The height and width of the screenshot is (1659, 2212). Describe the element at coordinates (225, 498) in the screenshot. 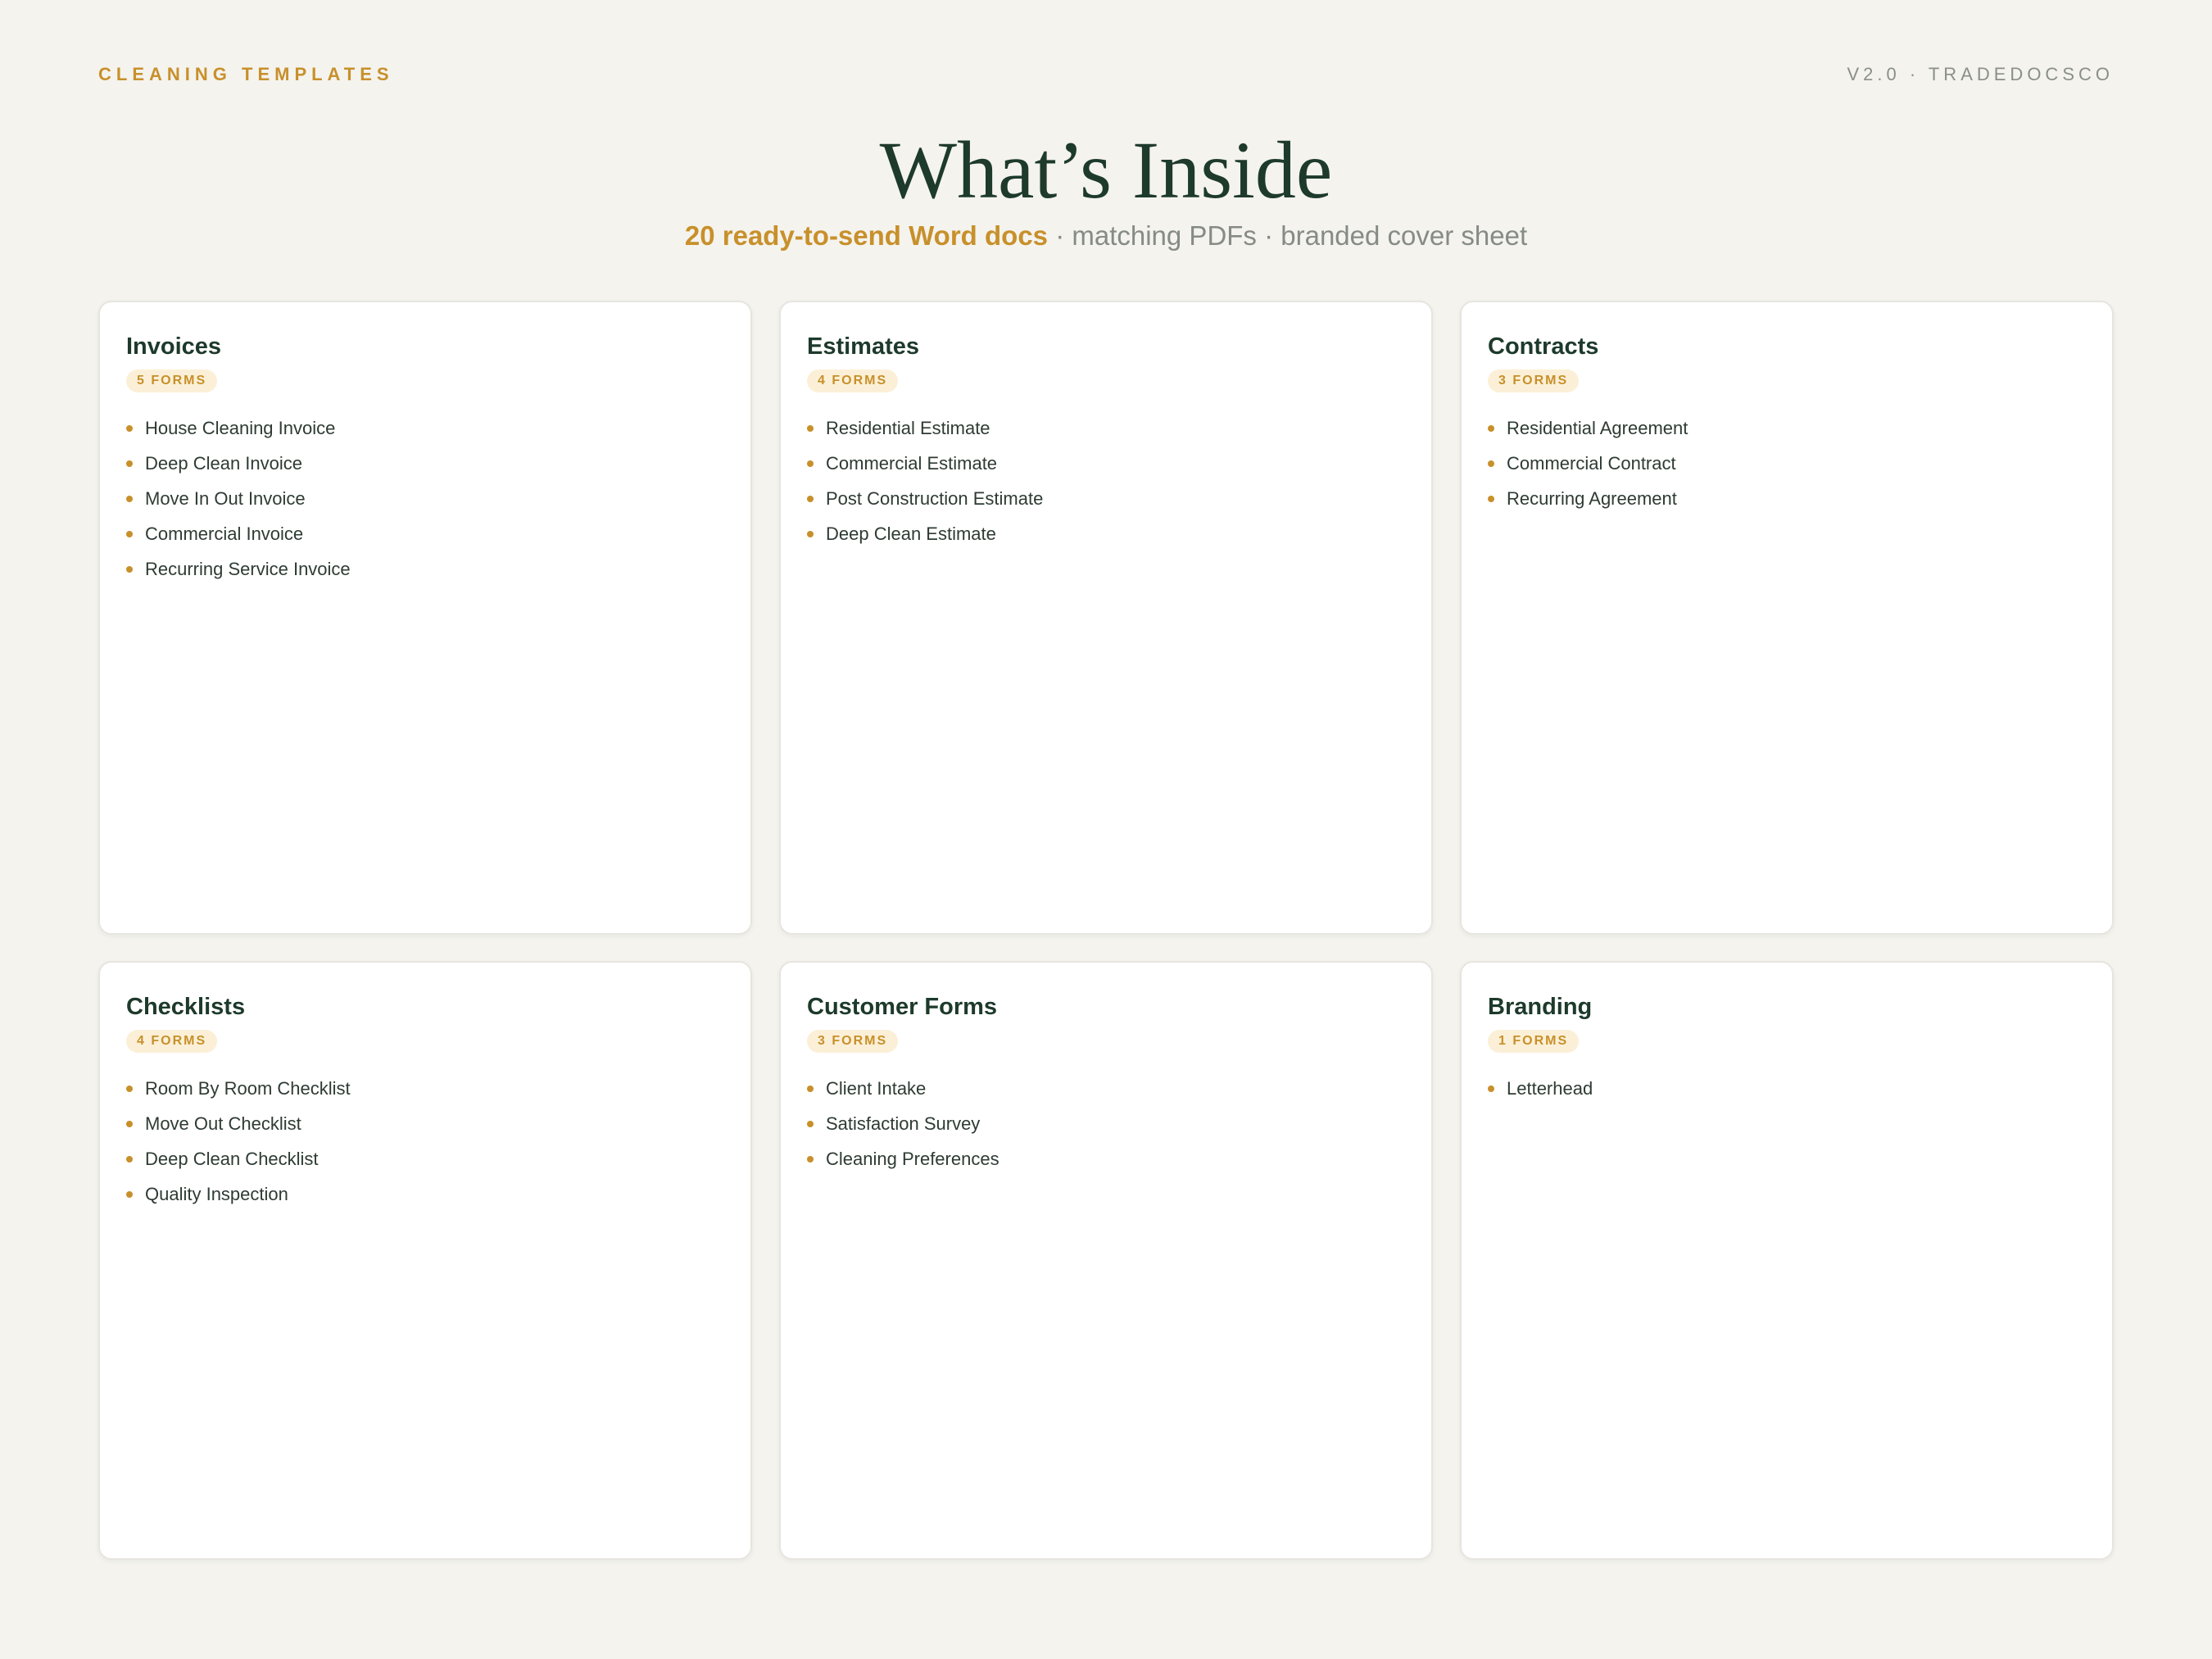

I see `list-item-label: Move In Out Invoice` at that location.